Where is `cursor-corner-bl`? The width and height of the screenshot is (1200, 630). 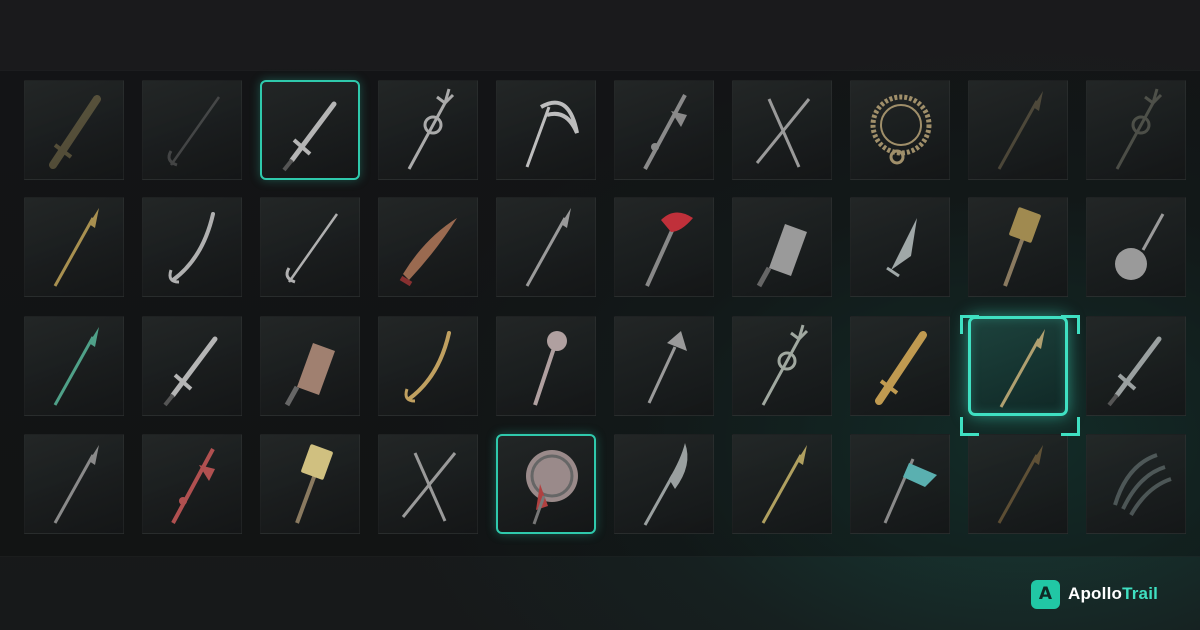
cursor-corner-bl is located at coordinates (969, 426).